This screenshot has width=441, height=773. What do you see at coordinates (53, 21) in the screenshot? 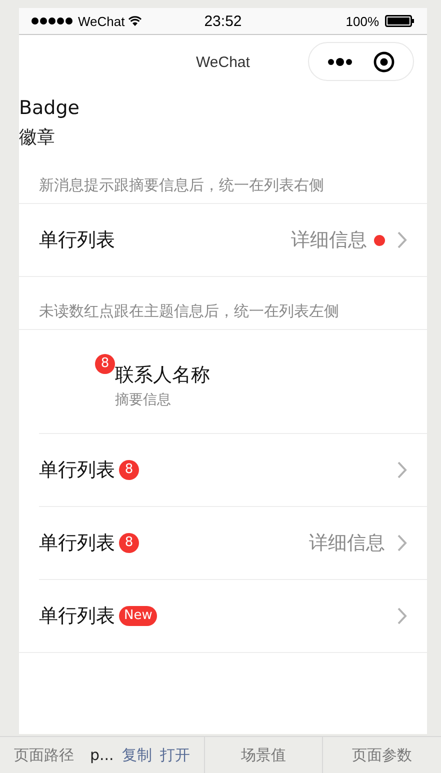
I see `signal-icon` at bounding box center [53, 21].